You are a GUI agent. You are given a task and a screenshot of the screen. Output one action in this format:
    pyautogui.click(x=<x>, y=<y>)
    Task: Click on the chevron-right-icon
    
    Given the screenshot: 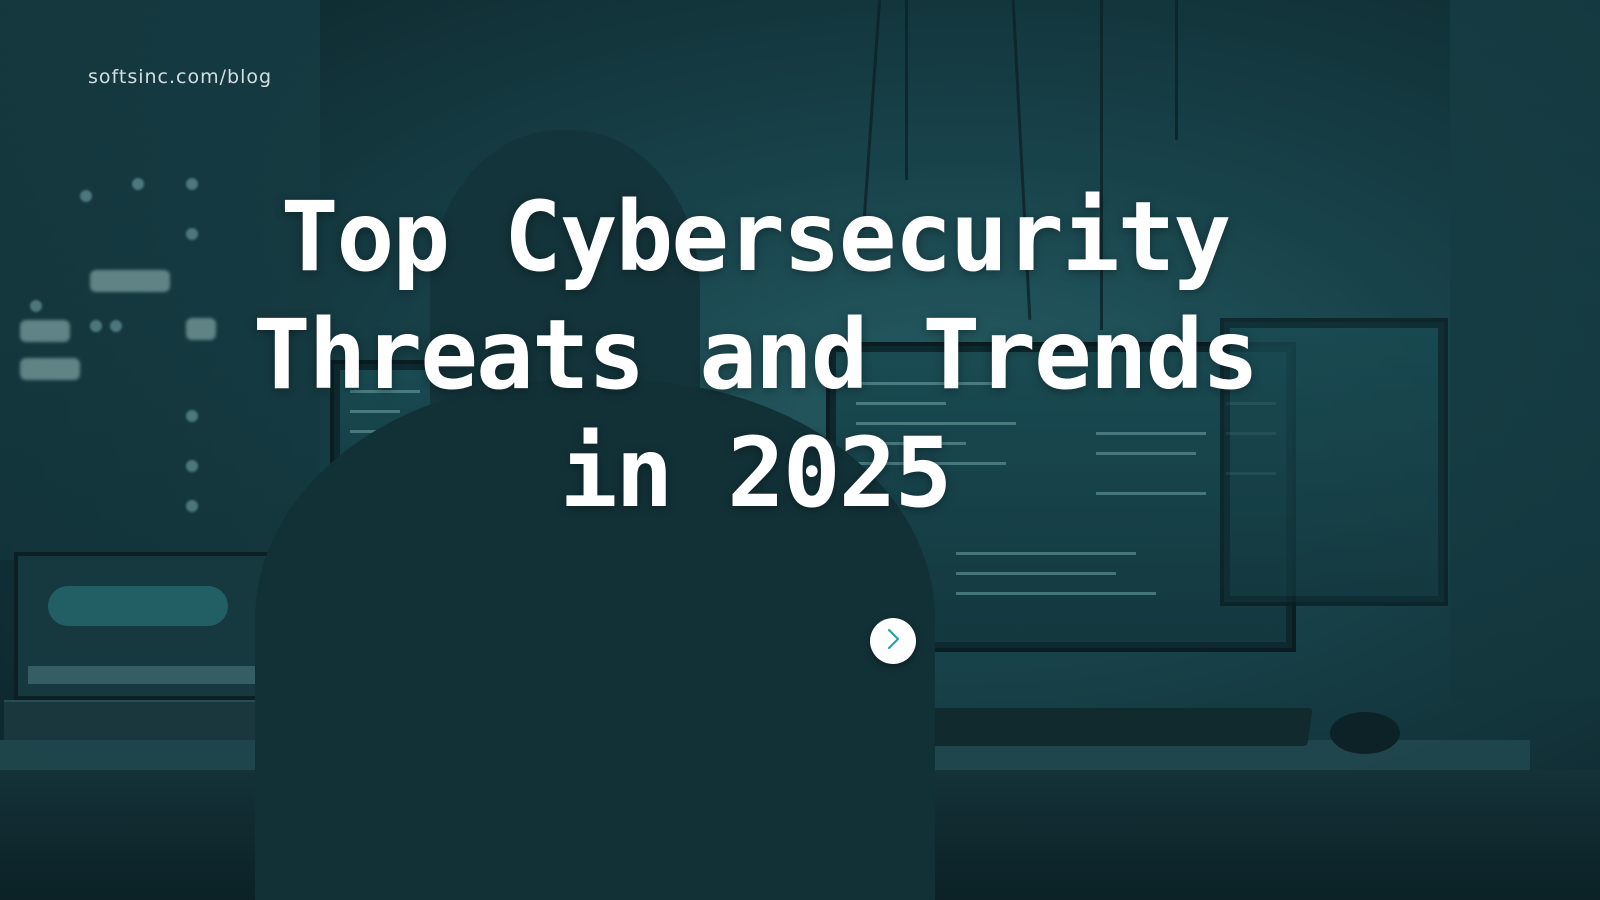 What is the action you would take?
    pyautogui.click(x=893, y=641)
    